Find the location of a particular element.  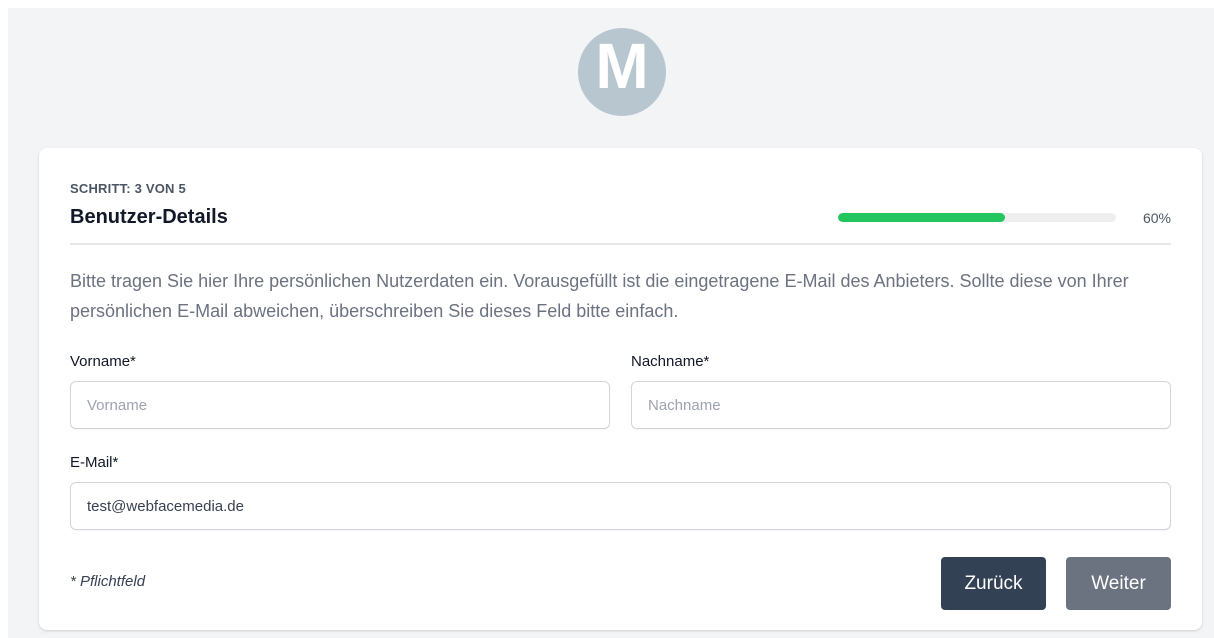

logo-letter: M is located at coordinates (622, 66).